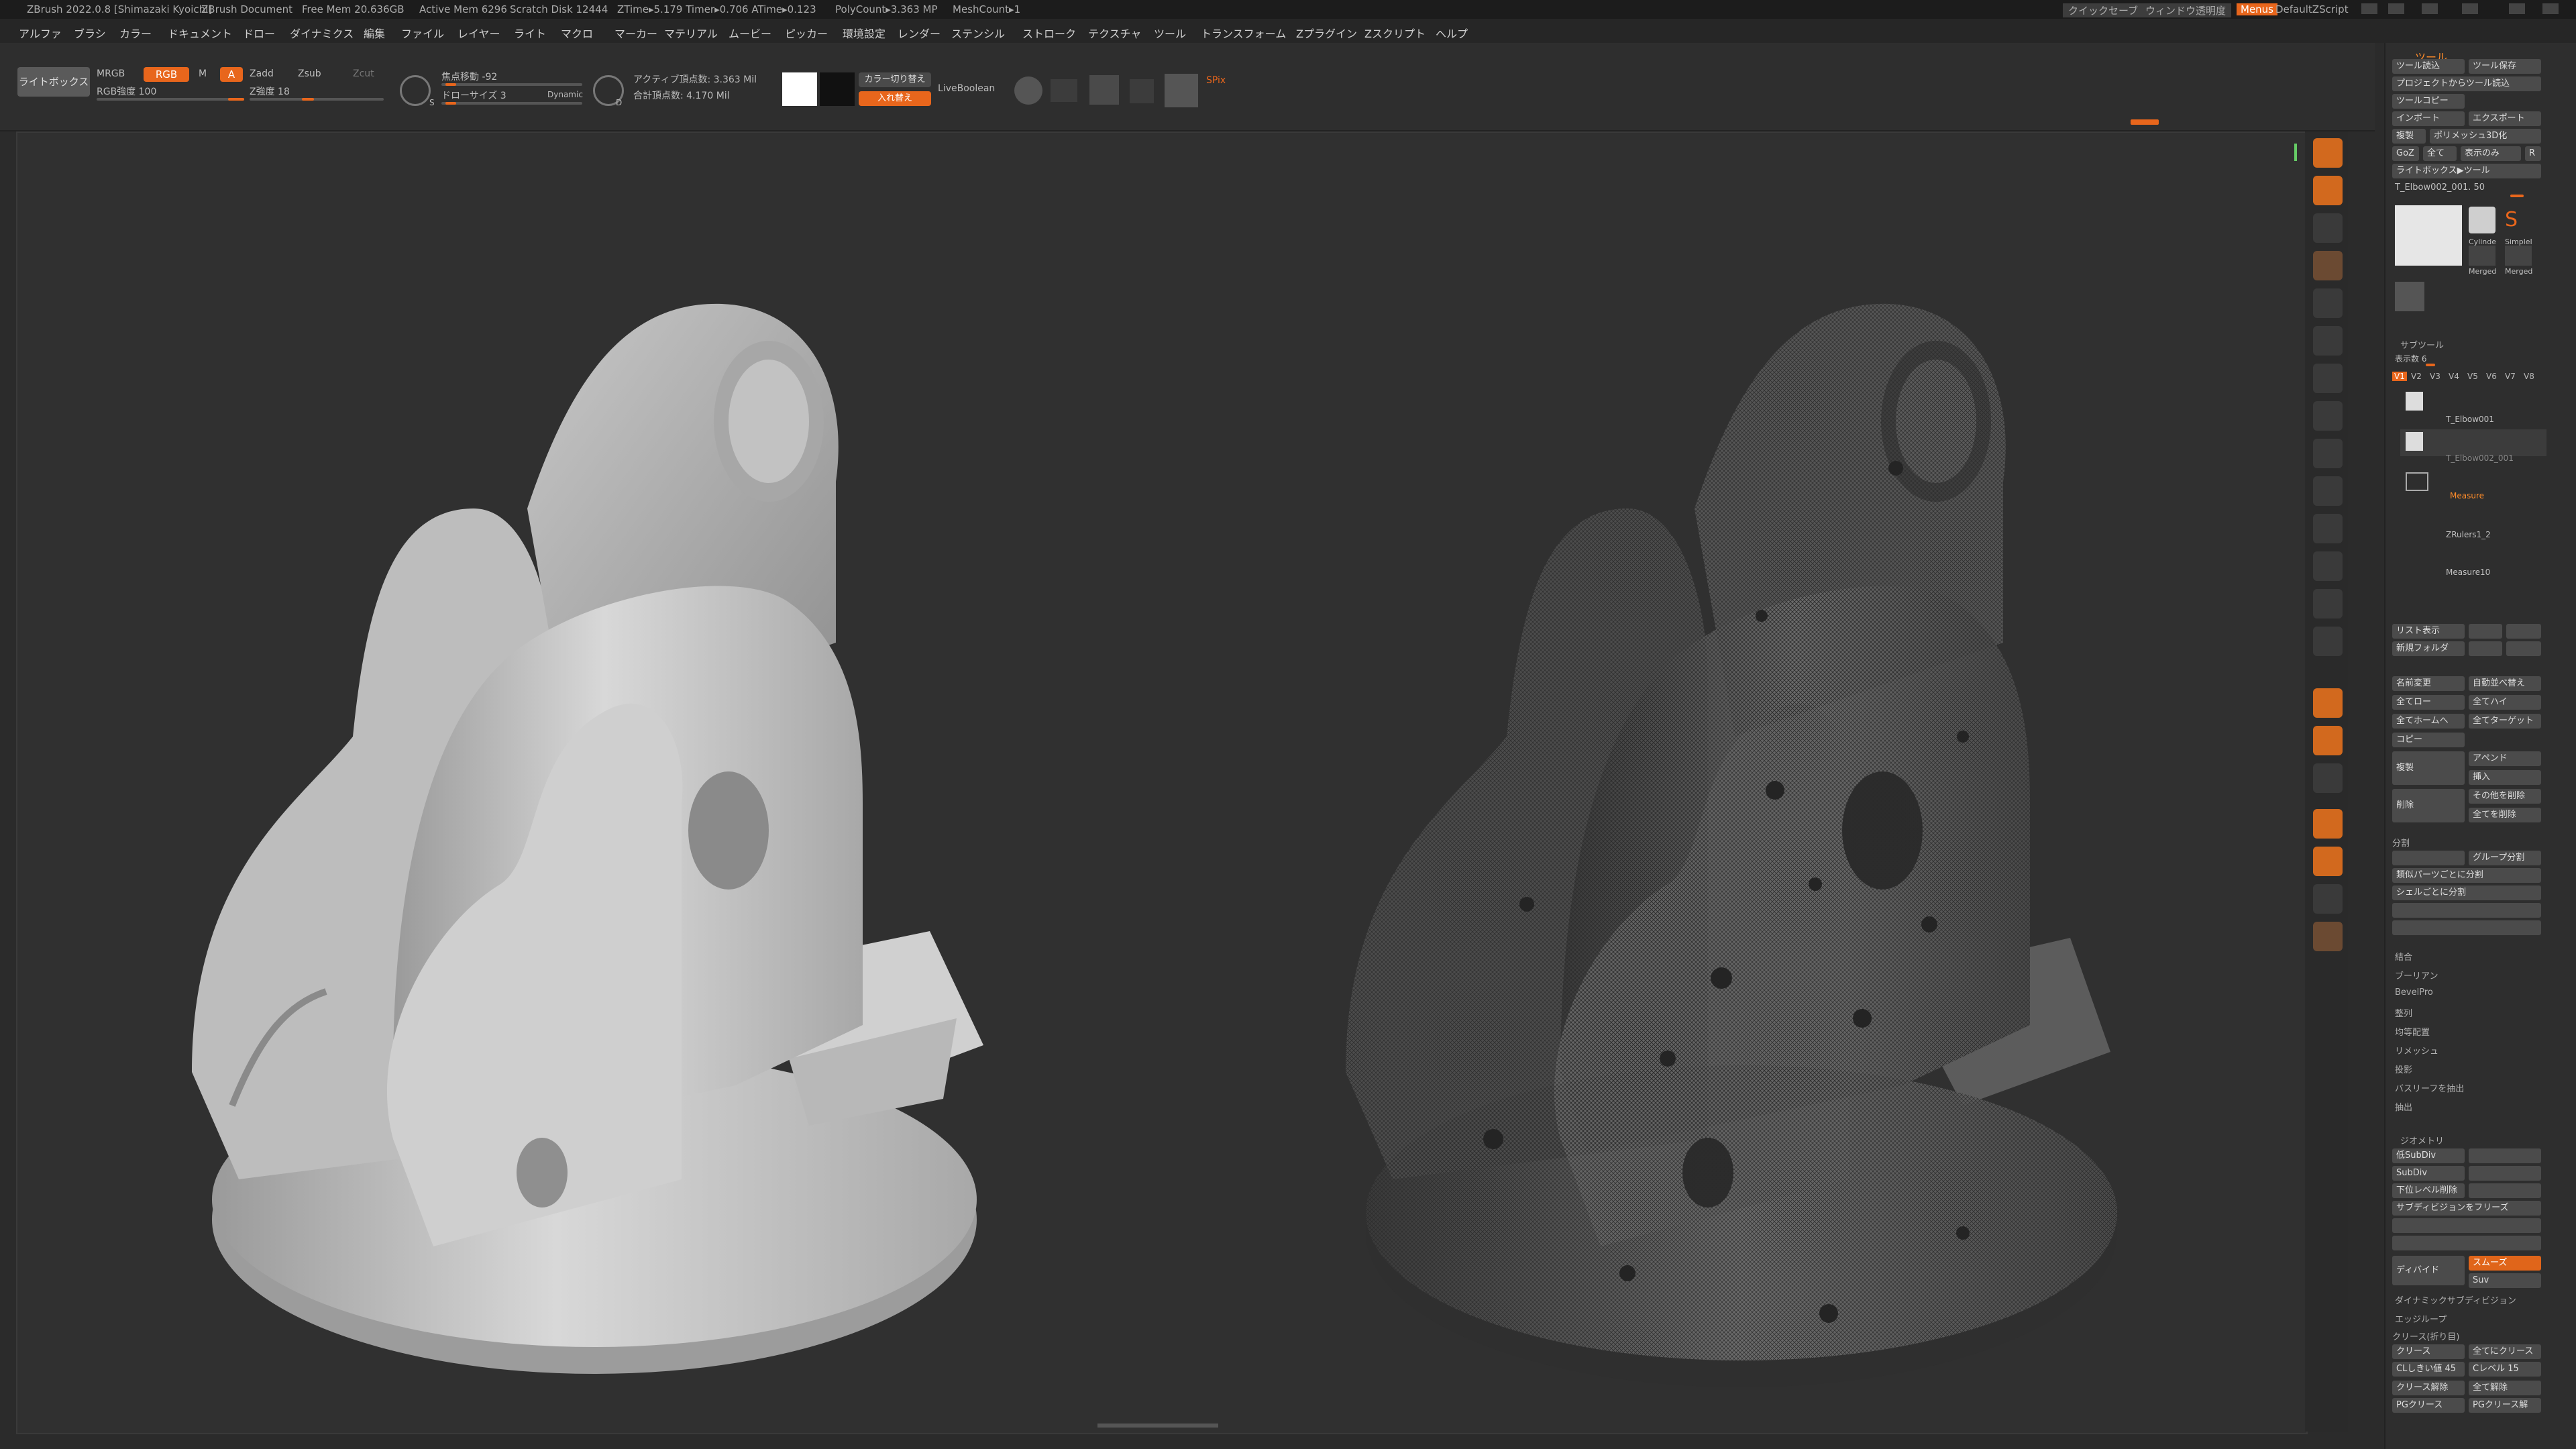 The image size is (2576, 1449). Describe the element at coordinates (2505, 1173) in the screenshot. I see `reconstruct-button` at that location.